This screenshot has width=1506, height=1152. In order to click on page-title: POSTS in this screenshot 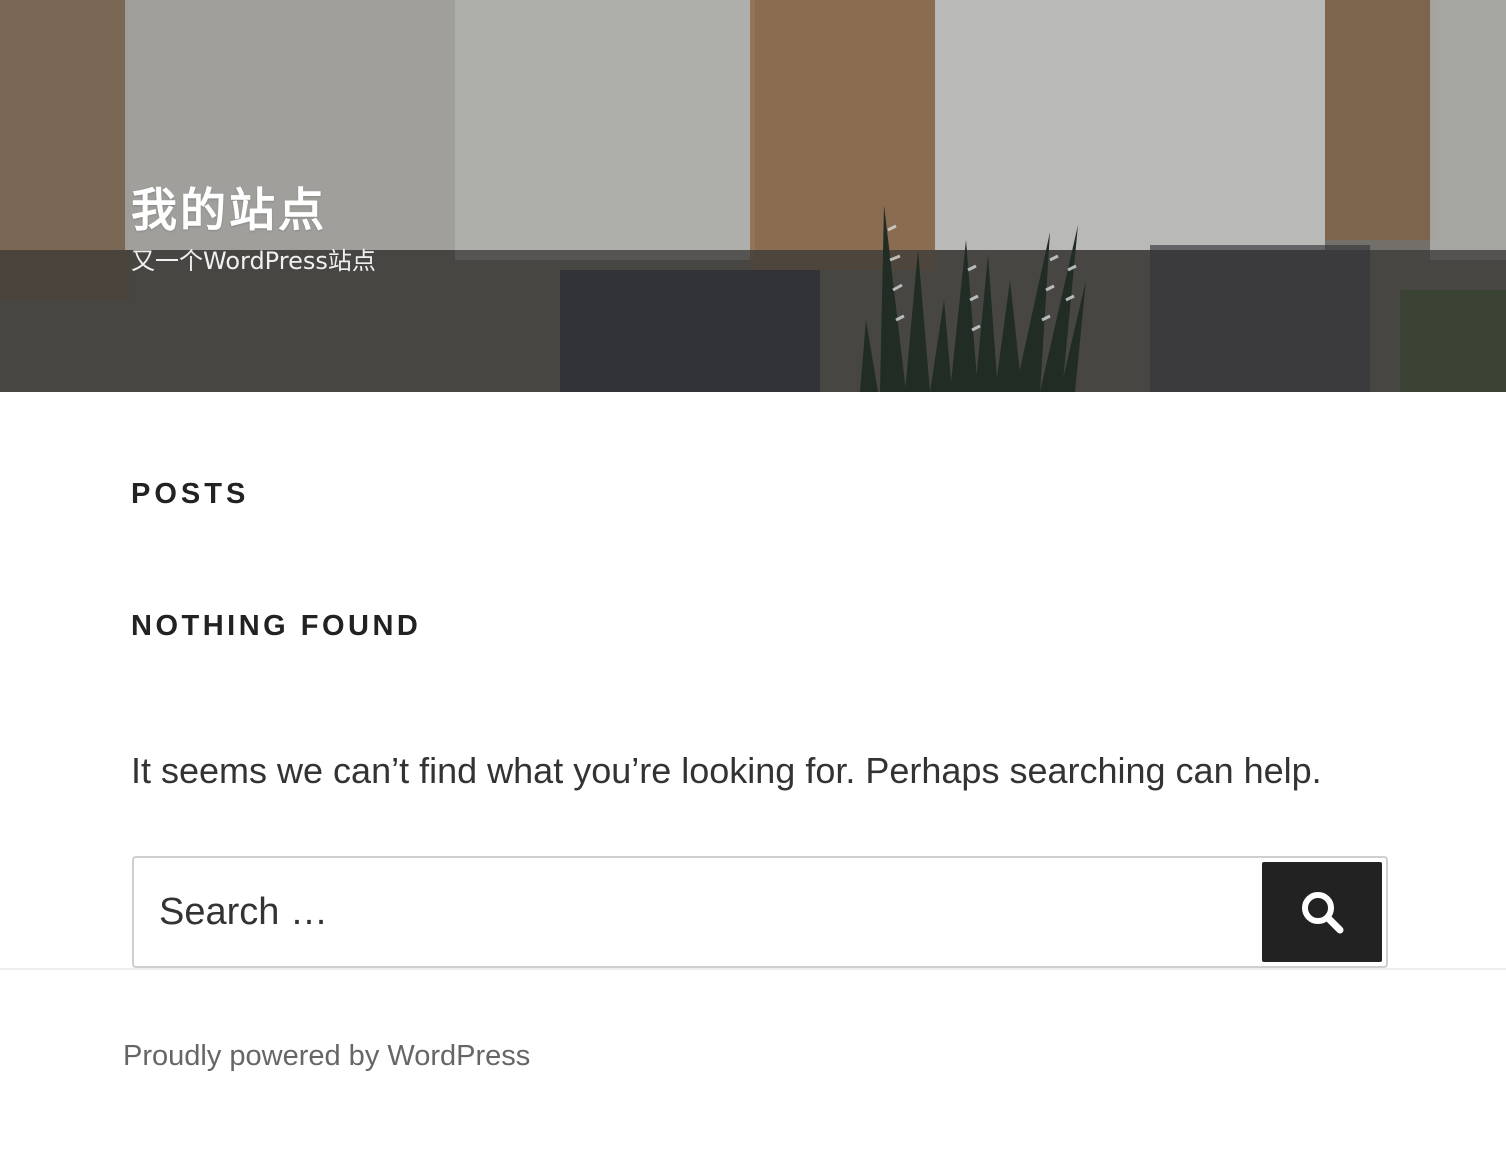, I will do `click(190, 494)`.